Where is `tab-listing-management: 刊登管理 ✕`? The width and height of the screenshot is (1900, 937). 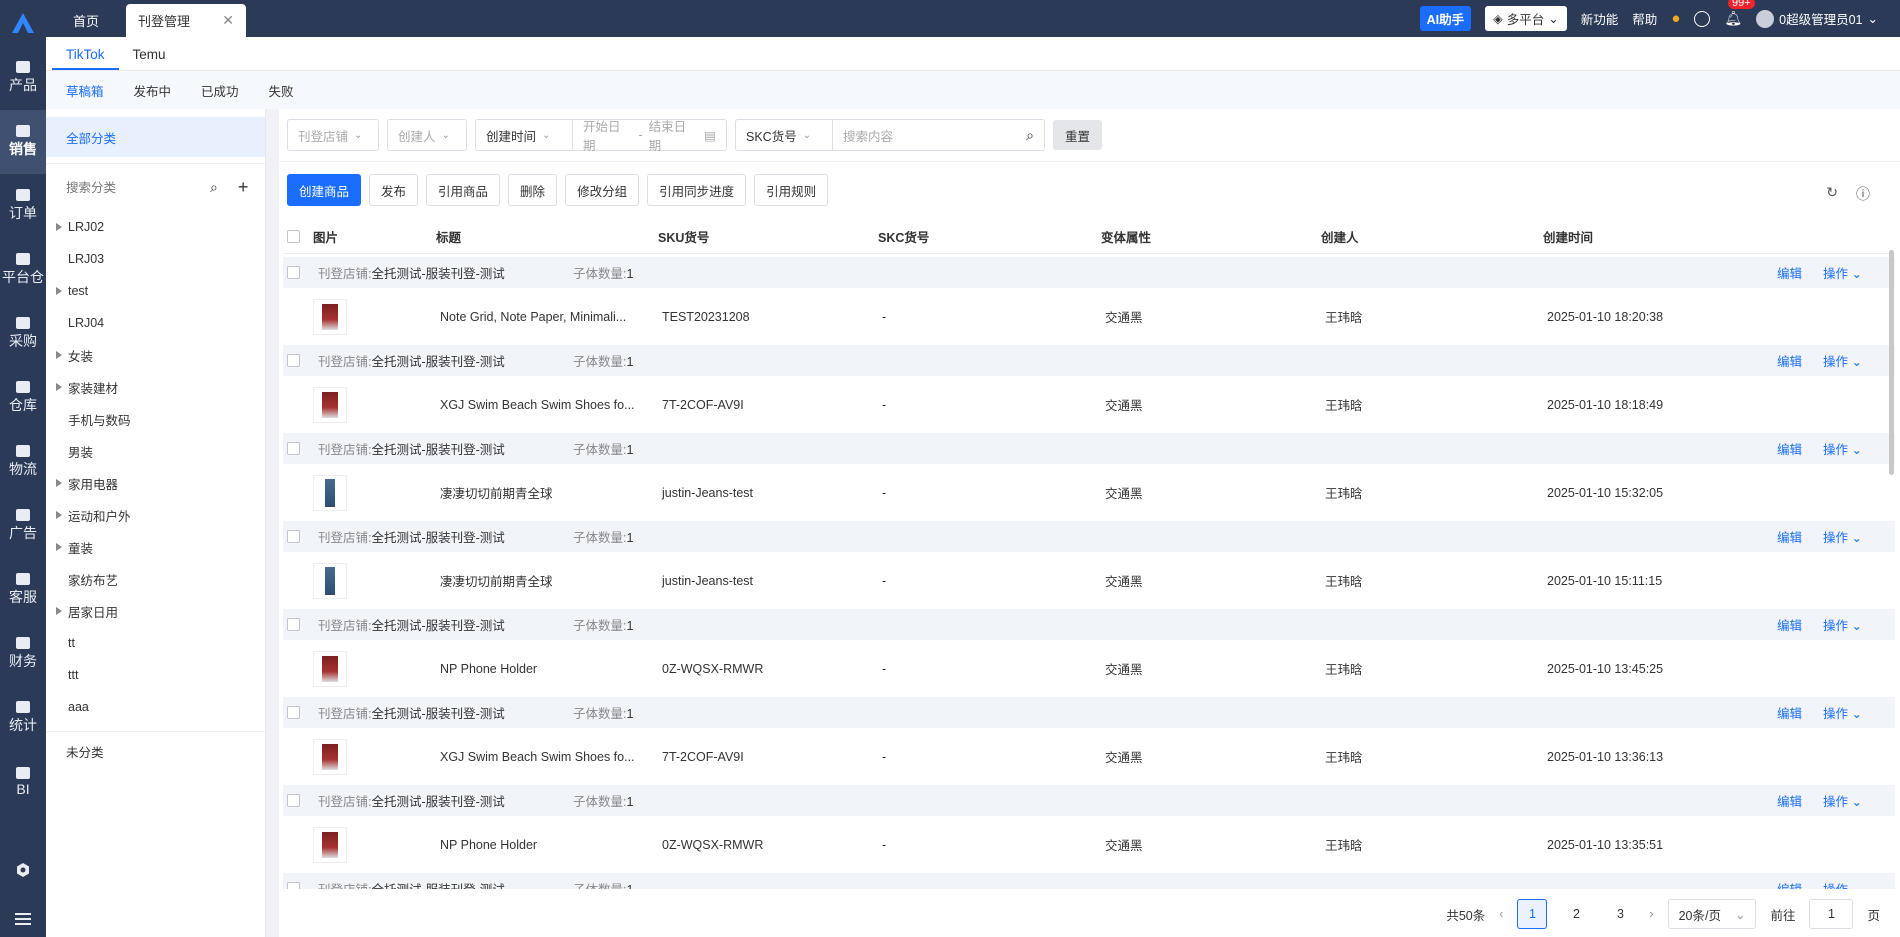 tab-listing-management: 刊登管理 ✕ is located at coordinates (186, 20).